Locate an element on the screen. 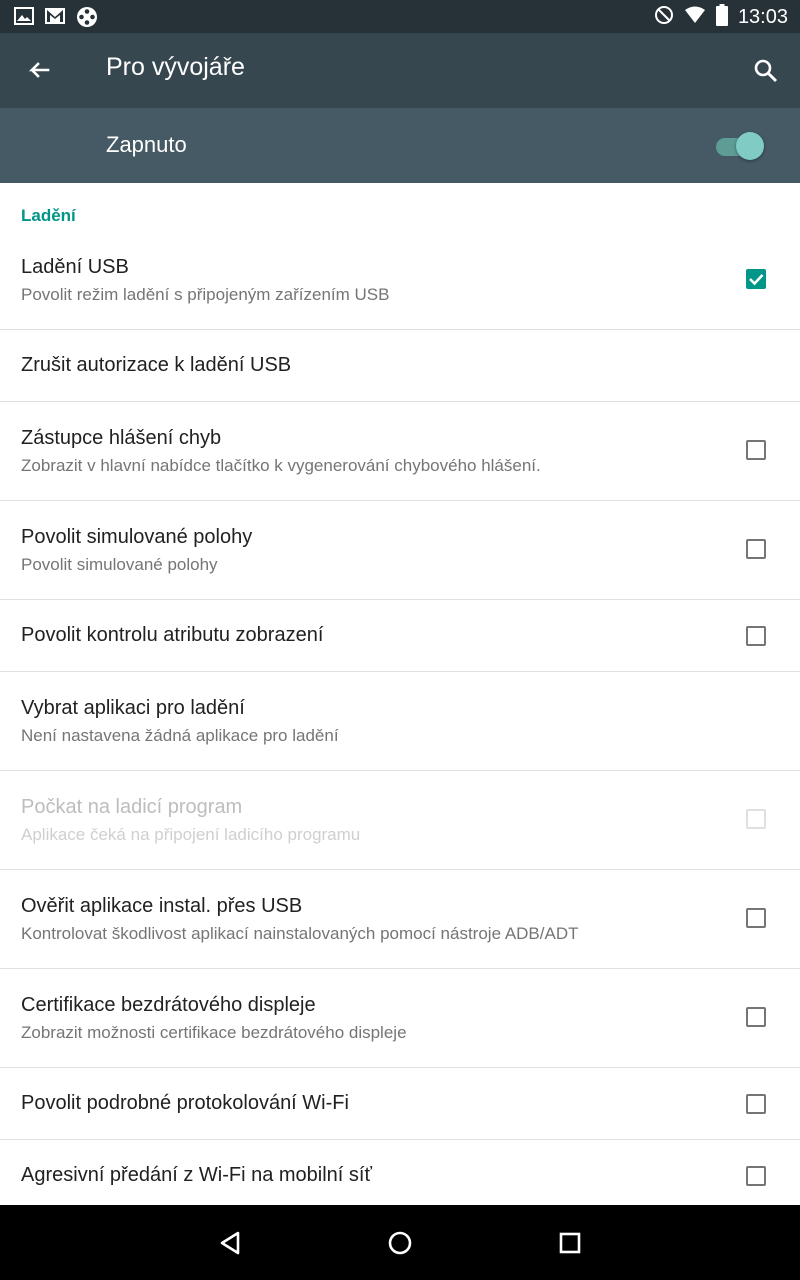 This screenshot has height=1280, width=800. do-not-disturb-icon is located at coordinates (664, 17).